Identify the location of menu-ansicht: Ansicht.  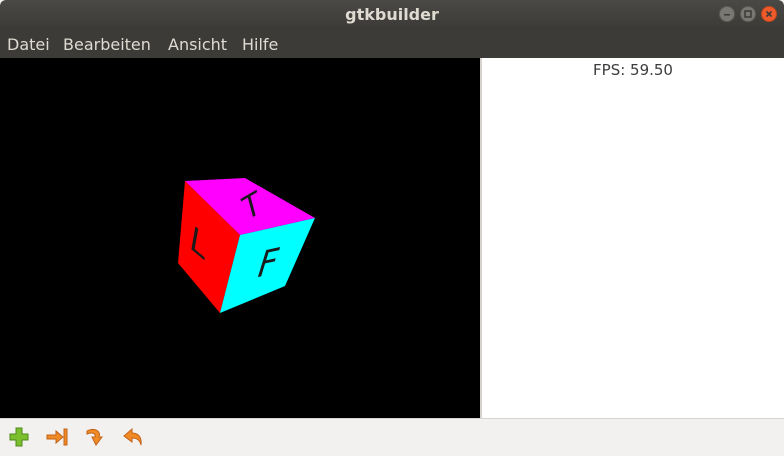
(197, 44).